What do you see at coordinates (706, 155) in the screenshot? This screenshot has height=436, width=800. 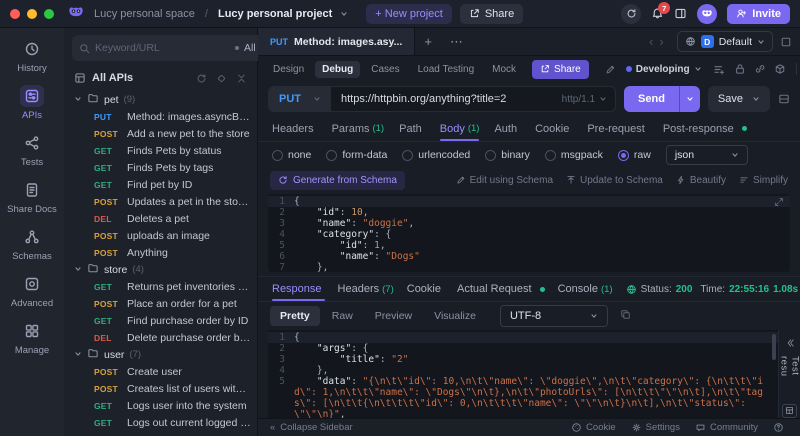 I see `raw-format-select: json` at bounding box center [706, 155].